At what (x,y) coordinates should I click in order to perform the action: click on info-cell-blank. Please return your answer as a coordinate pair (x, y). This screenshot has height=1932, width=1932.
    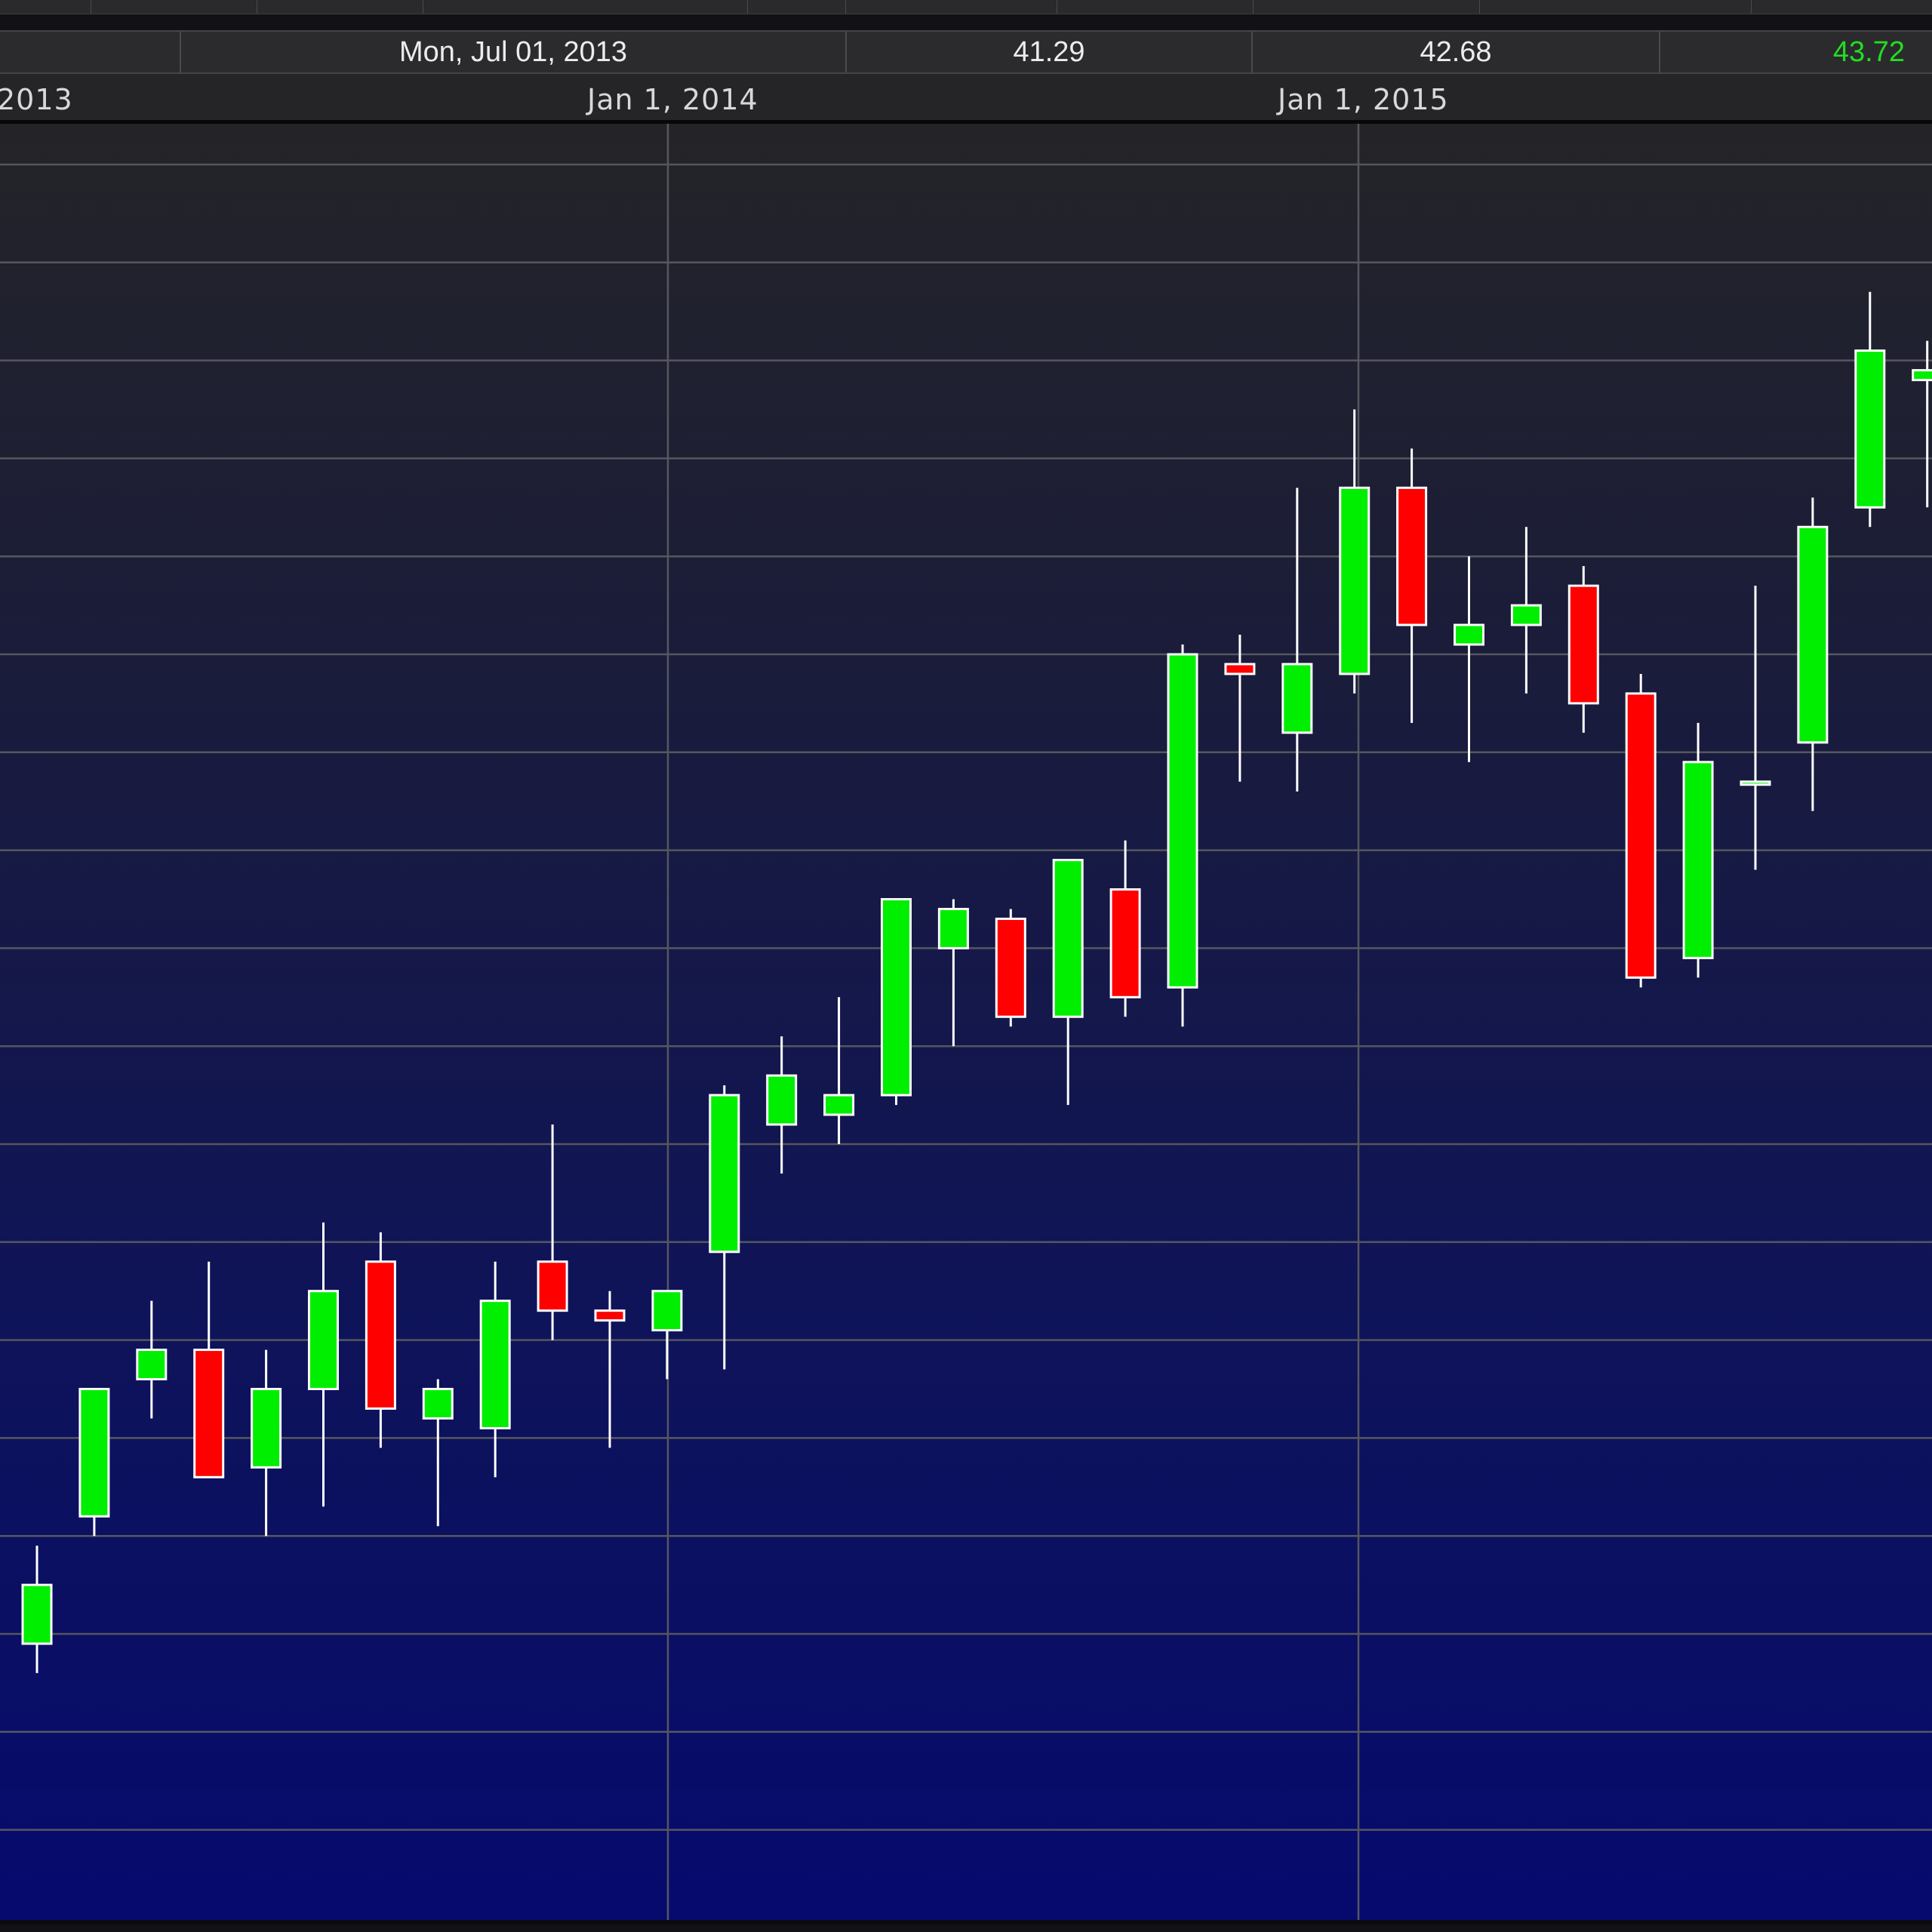
    Looking at the image, I should click on (90, 52).